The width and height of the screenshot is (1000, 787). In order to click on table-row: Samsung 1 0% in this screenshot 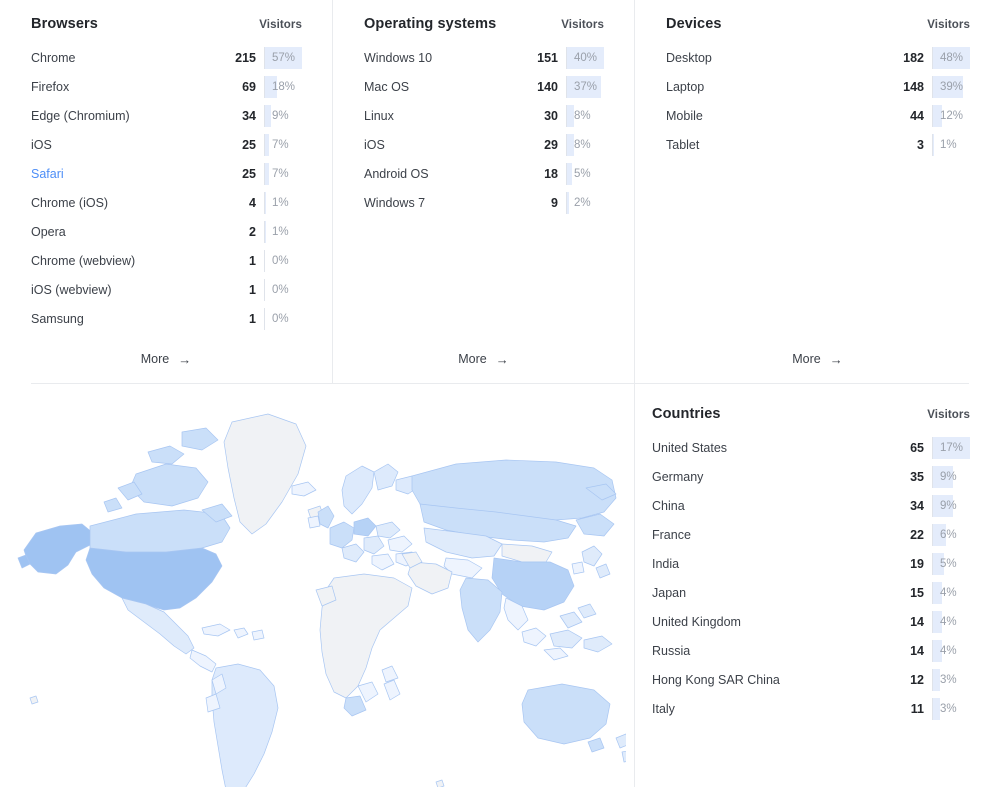, I will do `click(166, 318)`.